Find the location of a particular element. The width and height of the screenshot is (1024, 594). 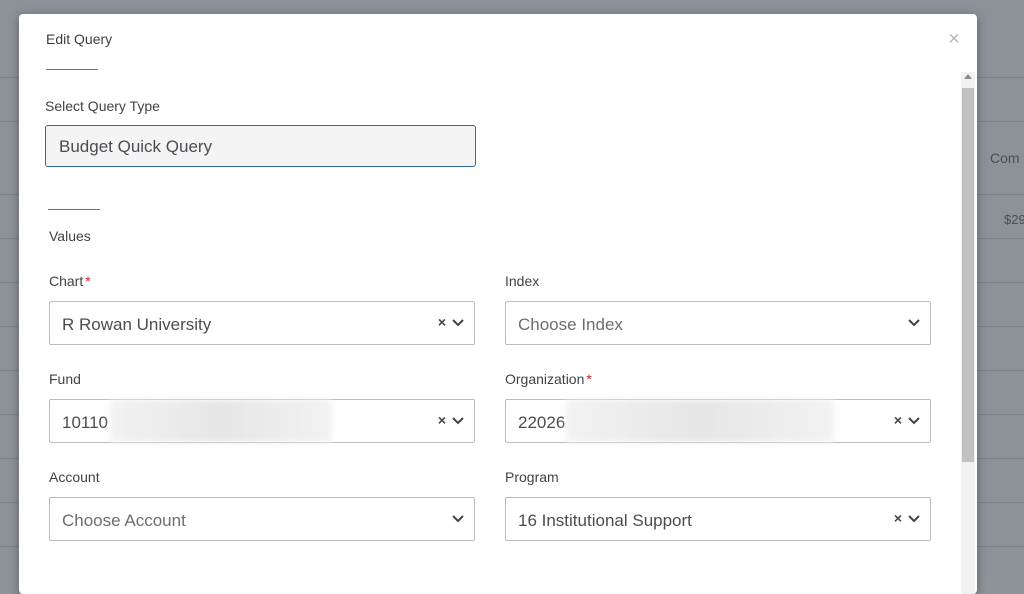

chart-select: R Rowan University × is located at coordinates (262, 323).